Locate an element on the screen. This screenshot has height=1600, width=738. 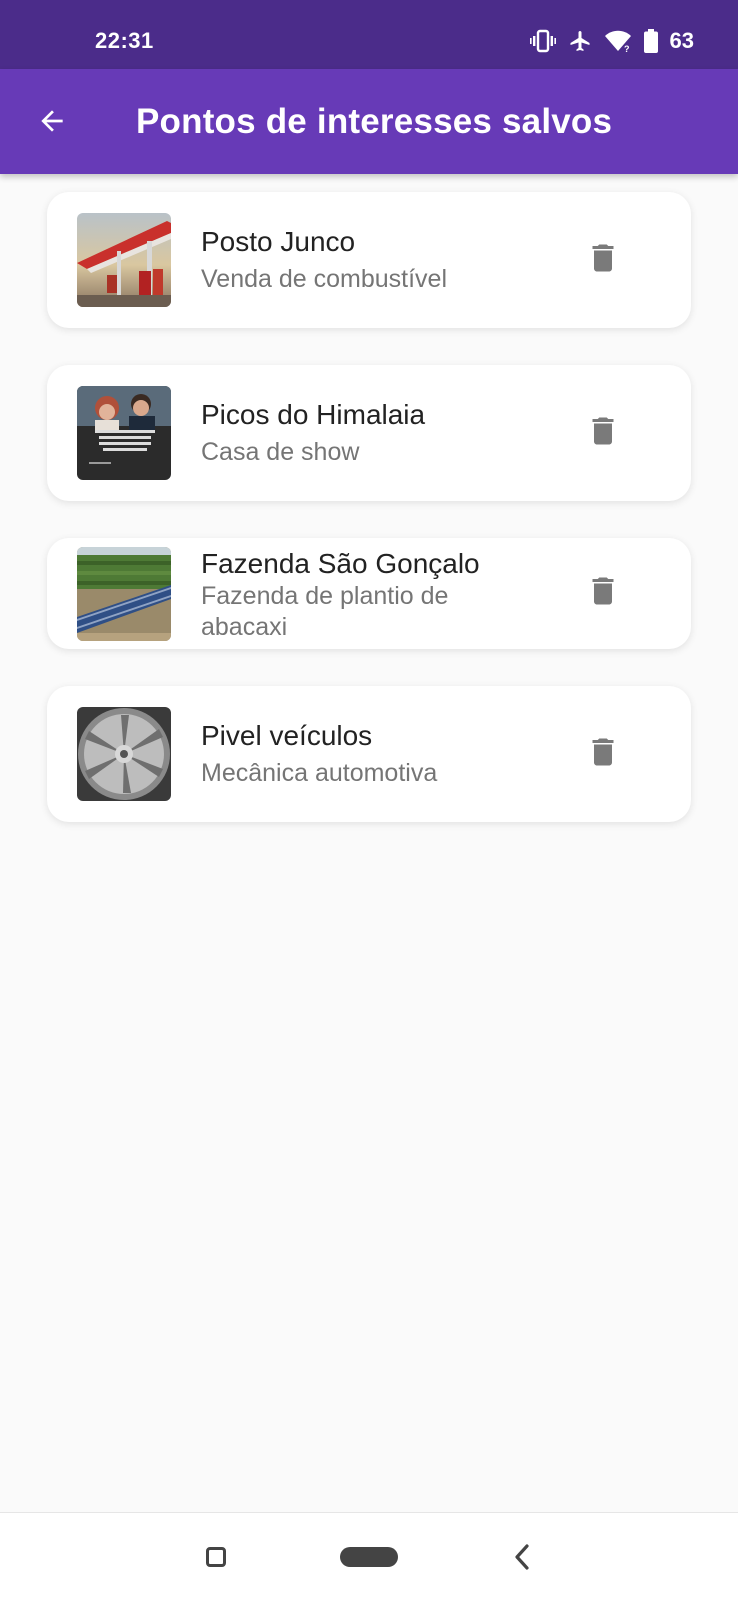
back-button is located at coordinates (52, 123).